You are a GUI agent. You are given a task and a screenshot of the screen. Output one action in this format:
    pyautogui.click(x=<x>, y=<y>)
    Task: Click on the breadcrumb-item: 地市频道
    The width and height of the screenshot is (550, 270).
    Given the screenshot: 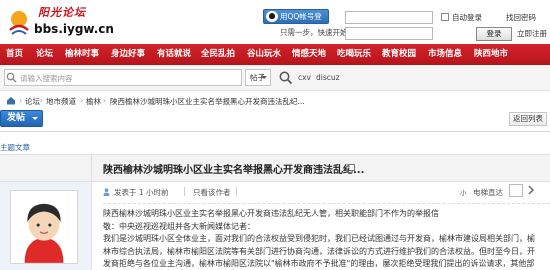 What is the action you would take?
    pyautogui.click(x=61, y=101)
    